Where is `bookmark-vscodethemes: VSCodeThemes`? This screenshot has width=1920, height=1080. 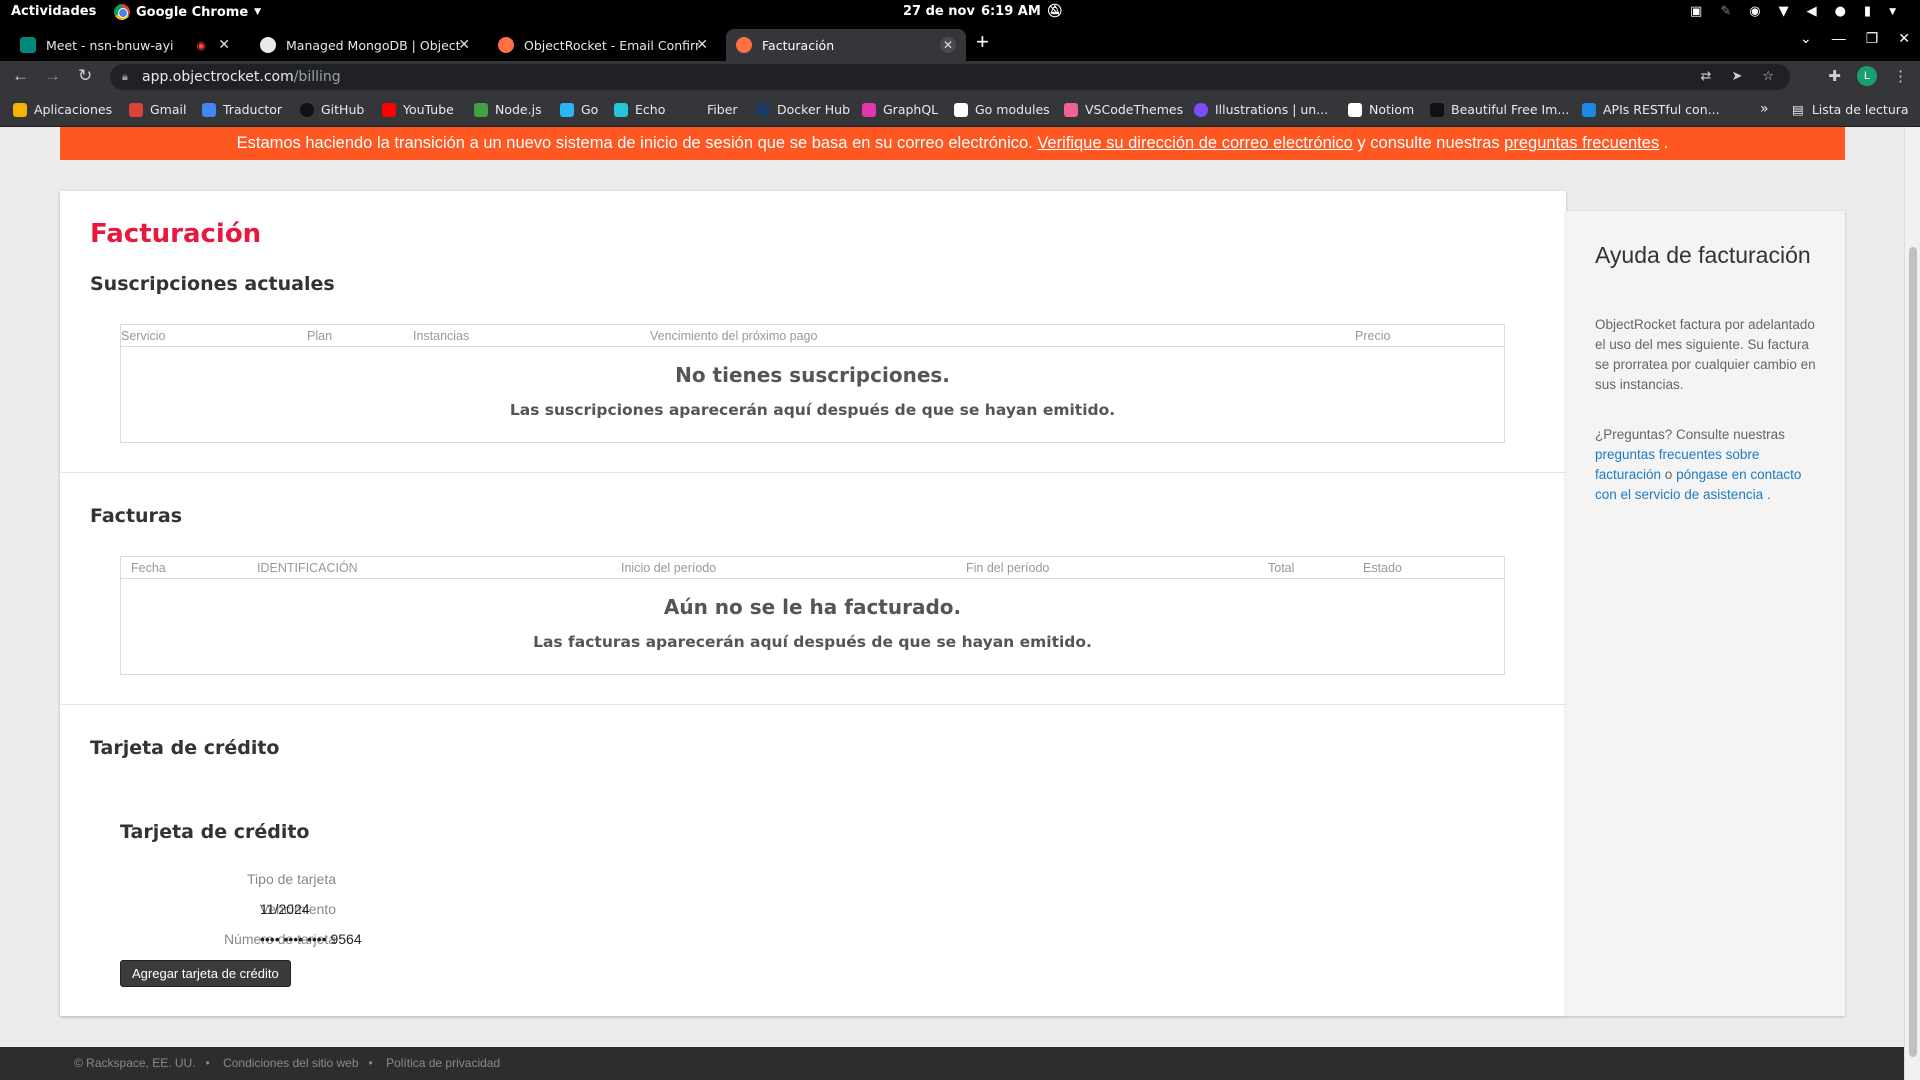
bookmark-vscodethemes: VSCodeThemes is located at coordinates (1123, 109).